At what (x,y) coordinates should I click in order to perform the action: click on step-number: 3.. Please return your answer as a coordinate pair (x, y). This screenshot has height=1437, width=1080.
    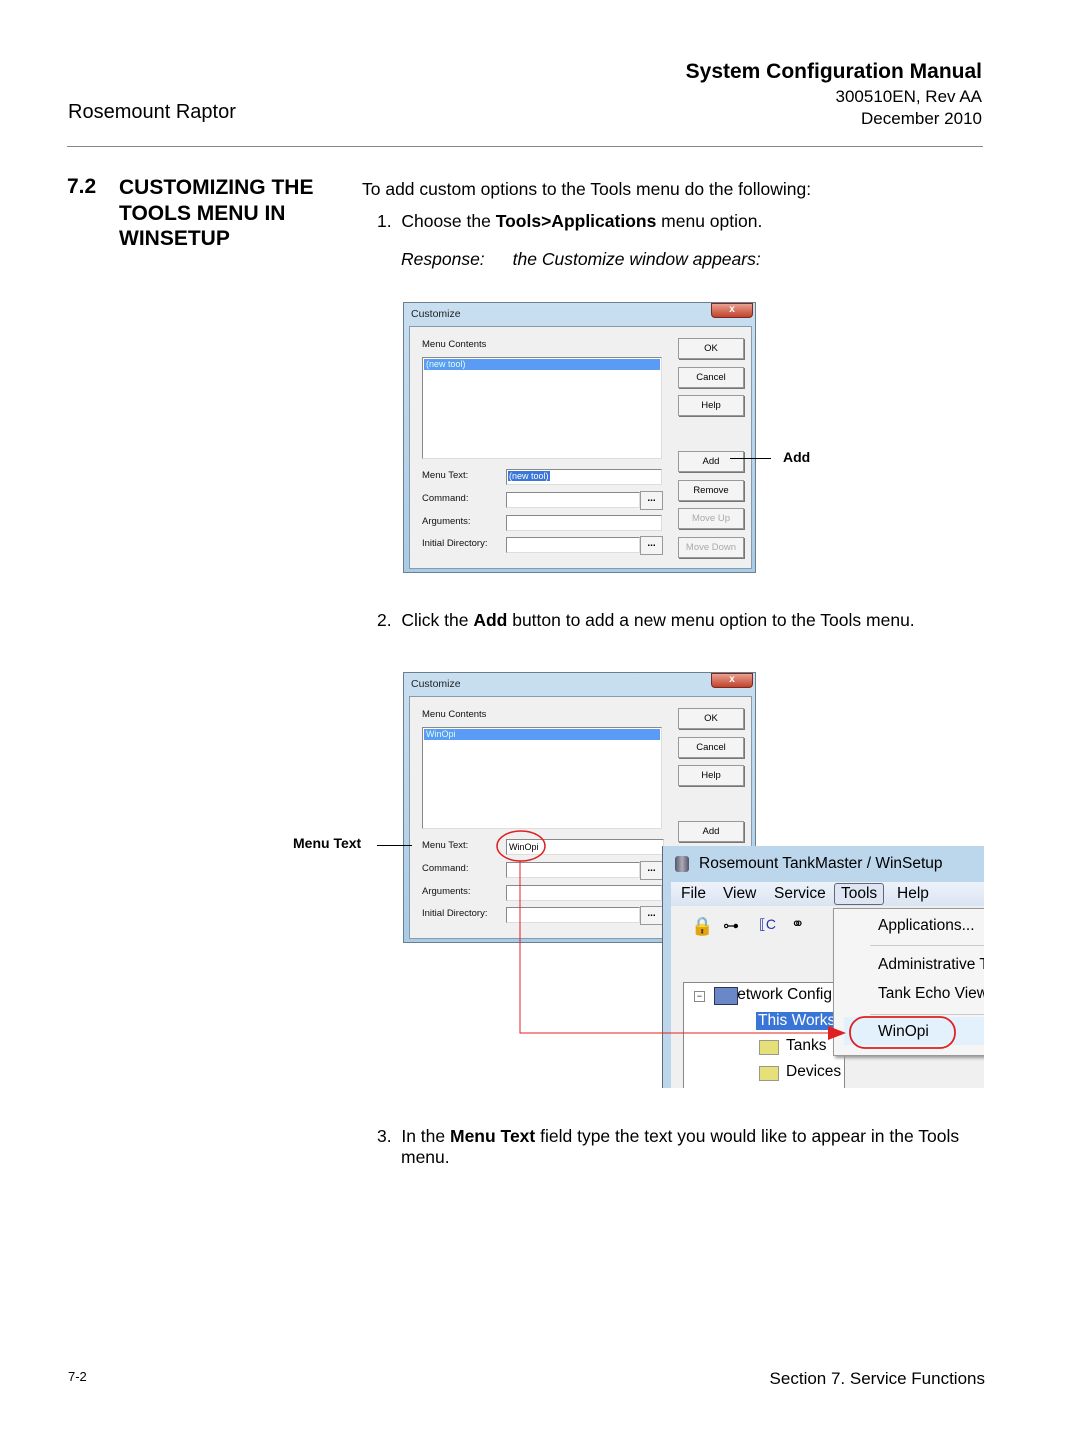
    Looking at the image, I should click on (384, 1136).